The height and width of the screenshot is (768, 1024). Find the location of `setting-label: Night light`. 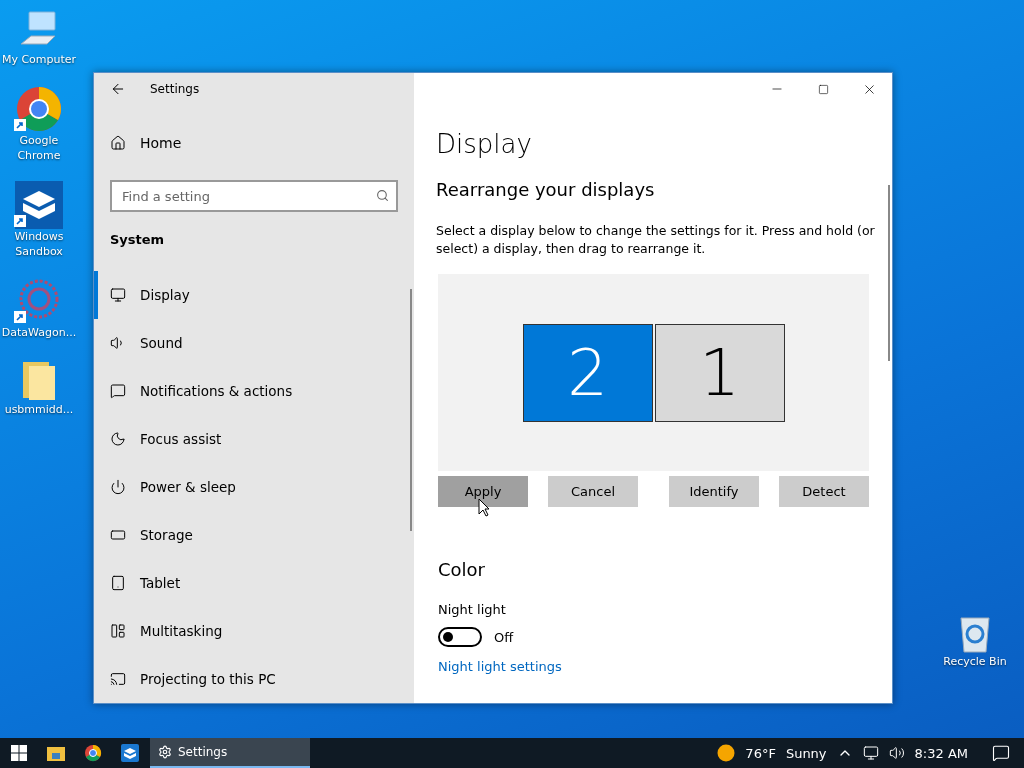

setting-label: Night light is located at coordinates (472, 609).